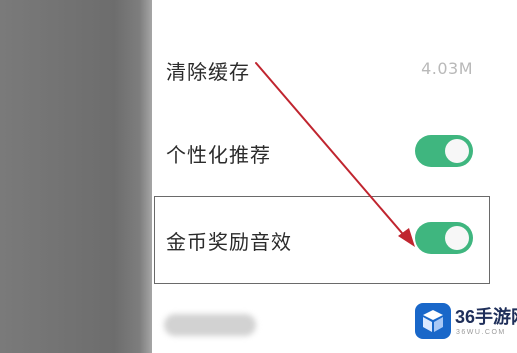 The width and height of the screenshot is (517, 353). Describe the element at coordinates (433, 321) in the screenshot. I see `cube-logo-icon` at that location.